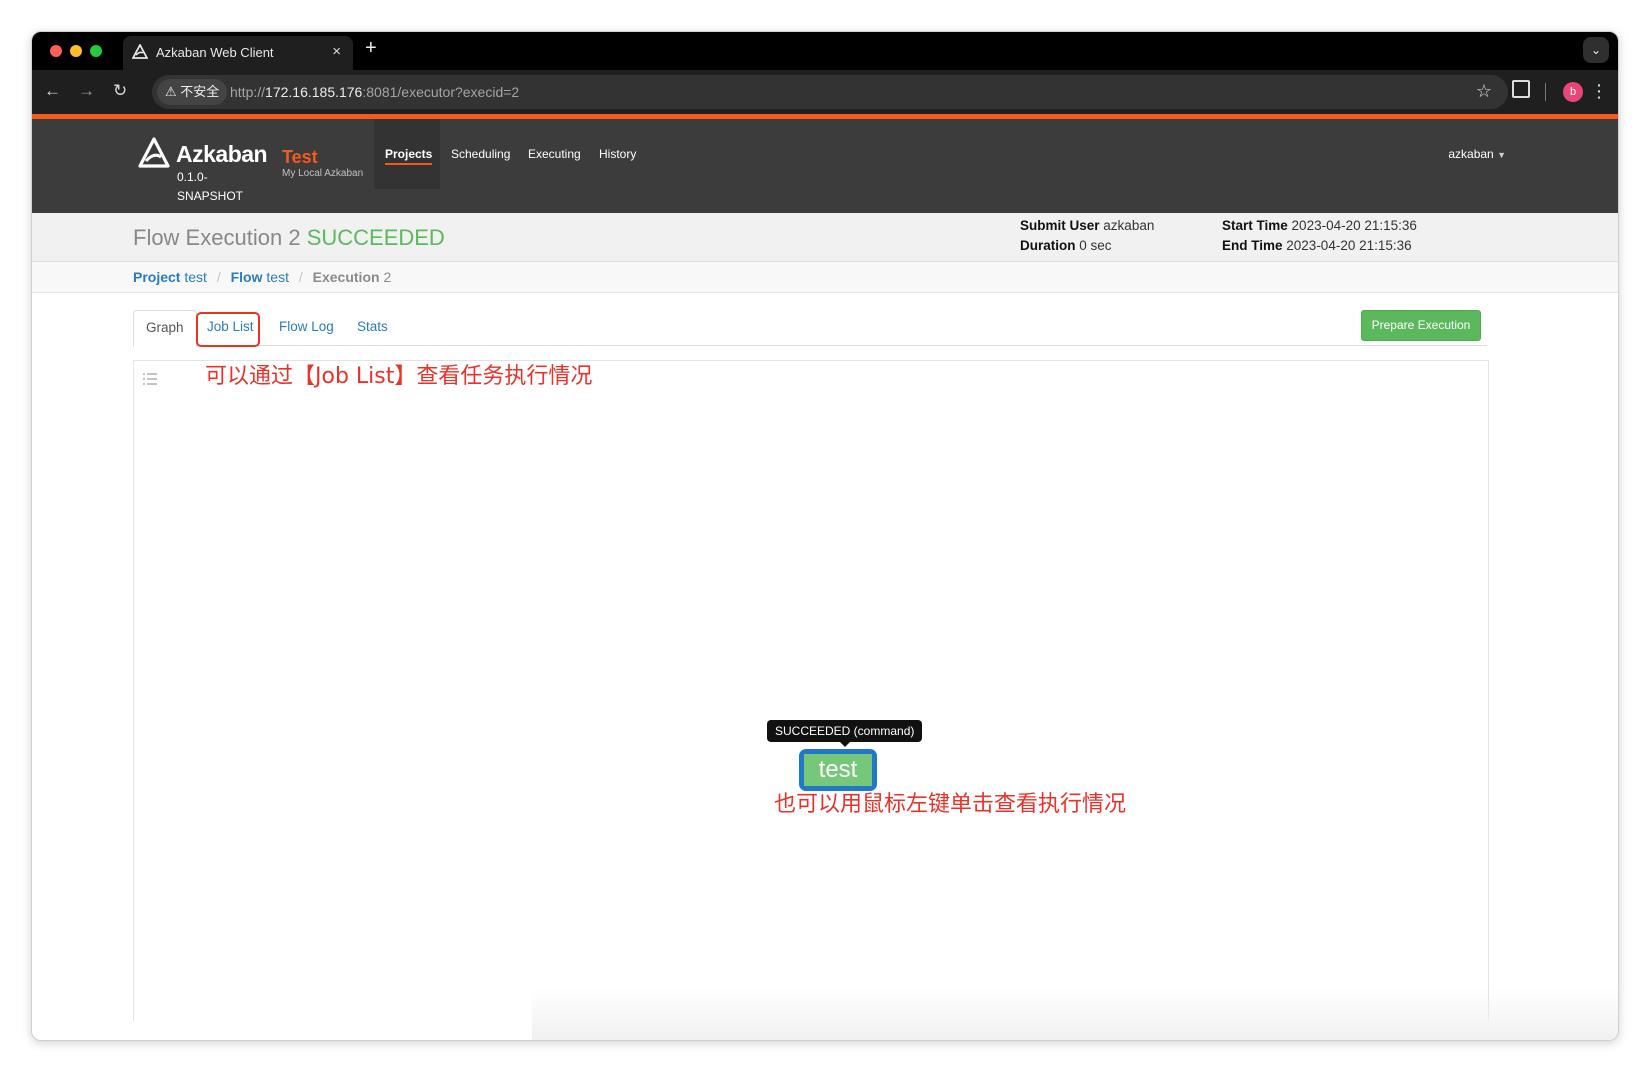 The image size is (1641, 1065). I want to click on browser-tab: Azkaban Web Client ×, so click(238, 53).